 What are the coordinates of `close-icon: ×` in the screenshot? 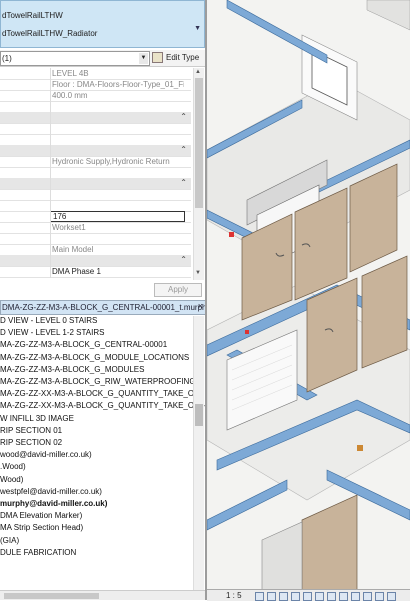 It's located at (200, 306).